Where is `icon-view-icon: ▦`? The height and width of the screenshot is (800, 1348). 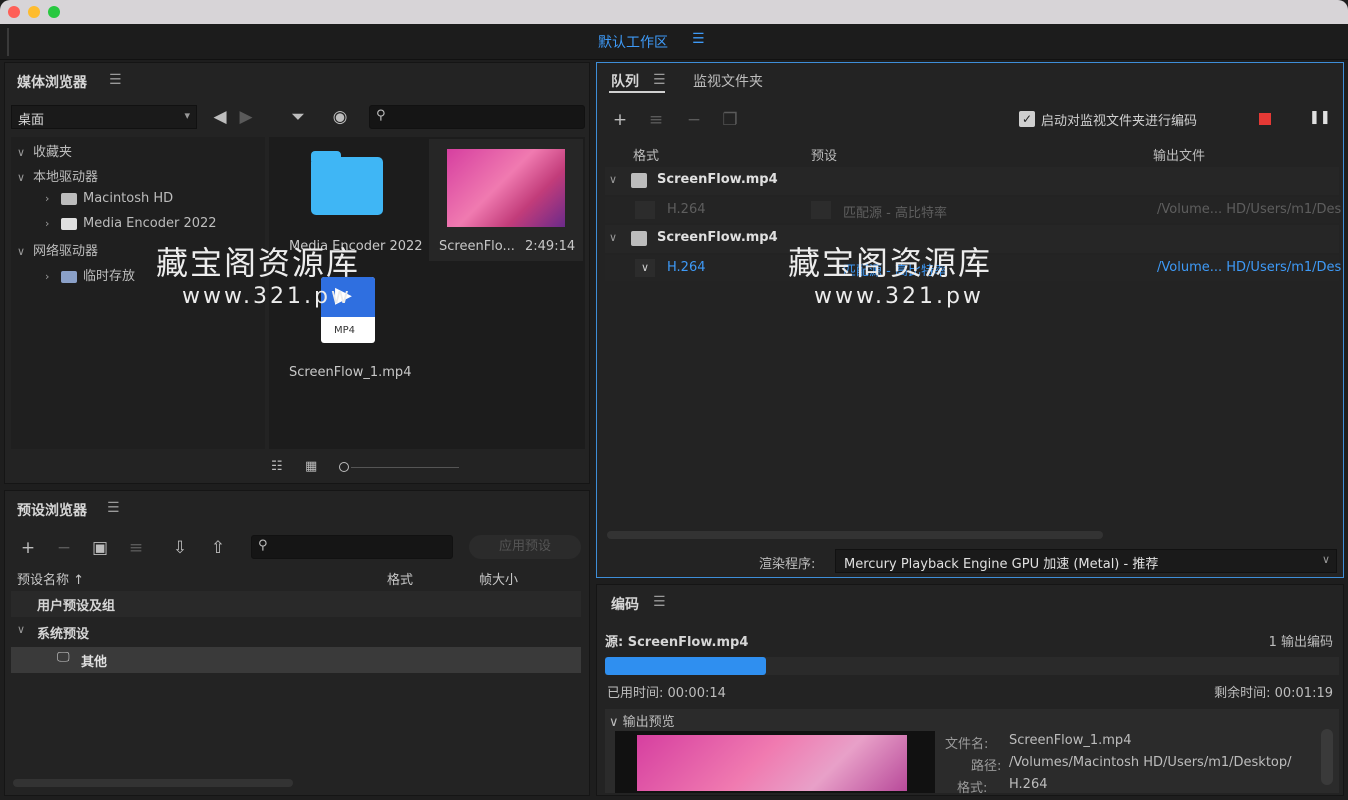 icon-view-icon: ▦ is located at coordinates (311, 466).